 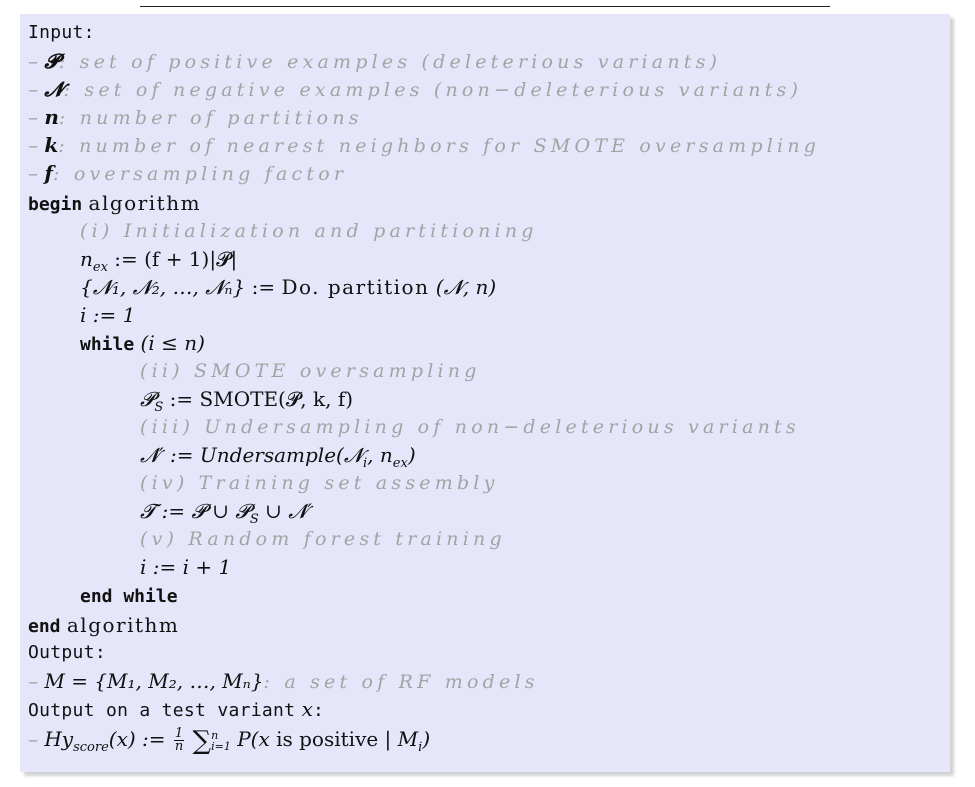 I want to click on input-symbol: 𝓟, so click(x=51, y=61).